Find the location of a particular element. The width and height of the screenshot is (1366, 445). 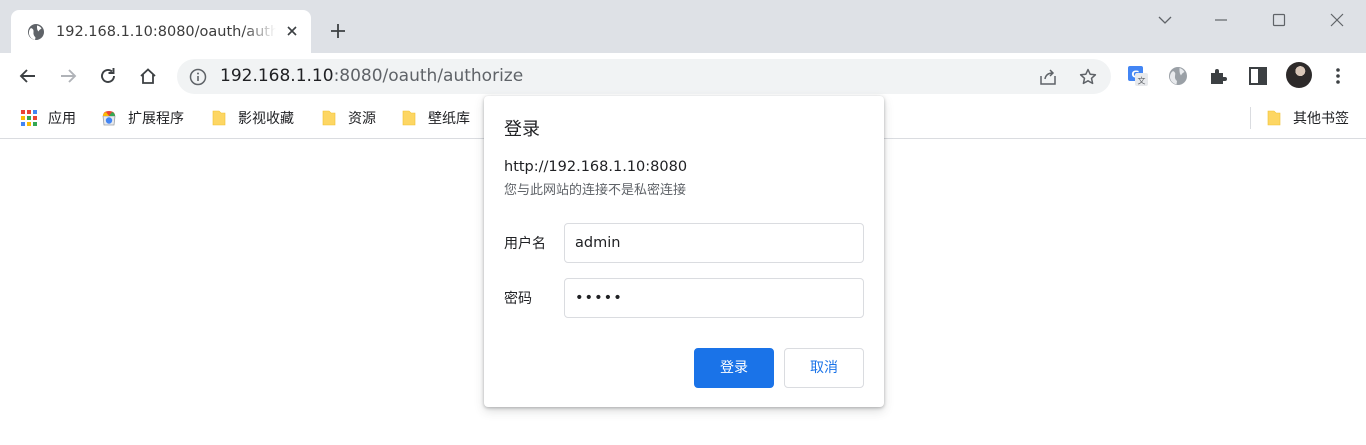

tab-search-chevron-icon is located at coordinates (1165, 20).